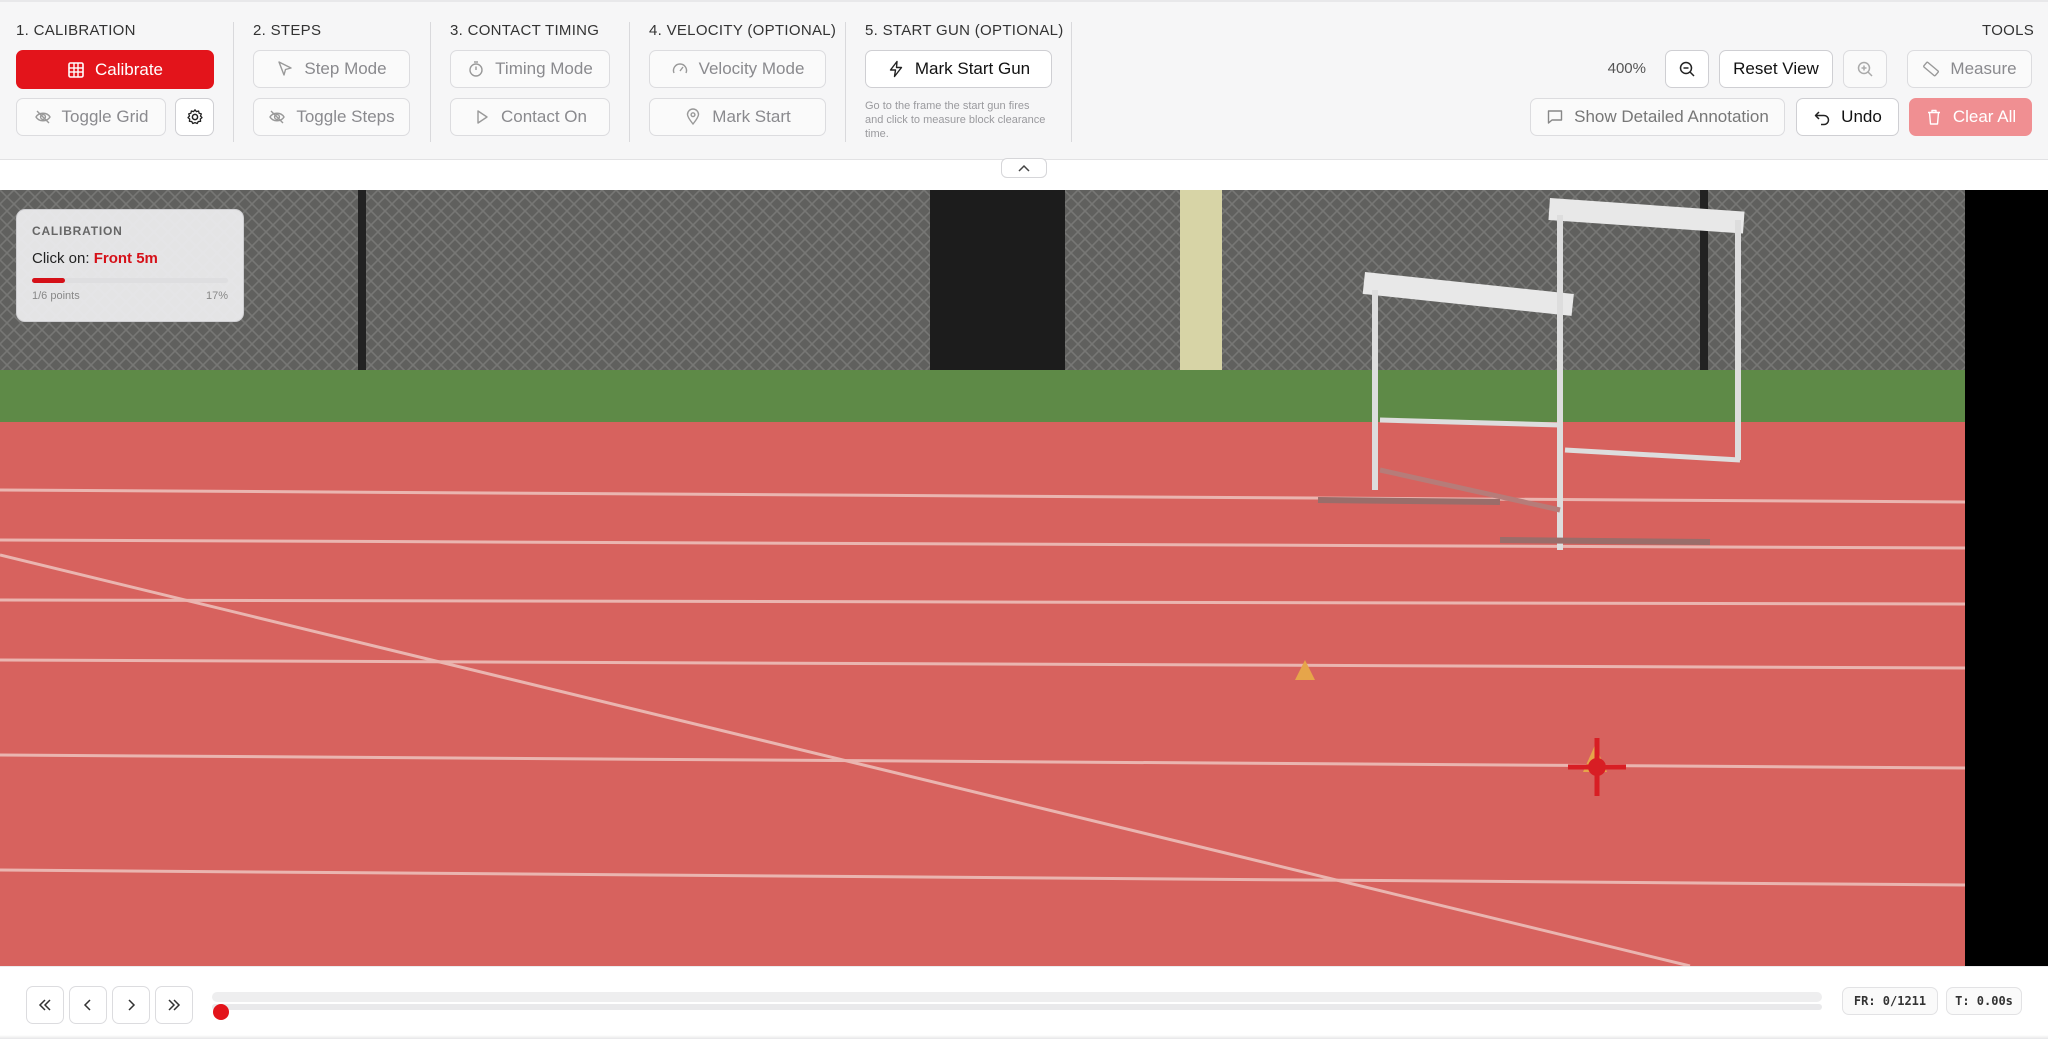 This screenshot has height=1039, width=2048. I want to click on calibration-progress-fill, so click(49, 280).